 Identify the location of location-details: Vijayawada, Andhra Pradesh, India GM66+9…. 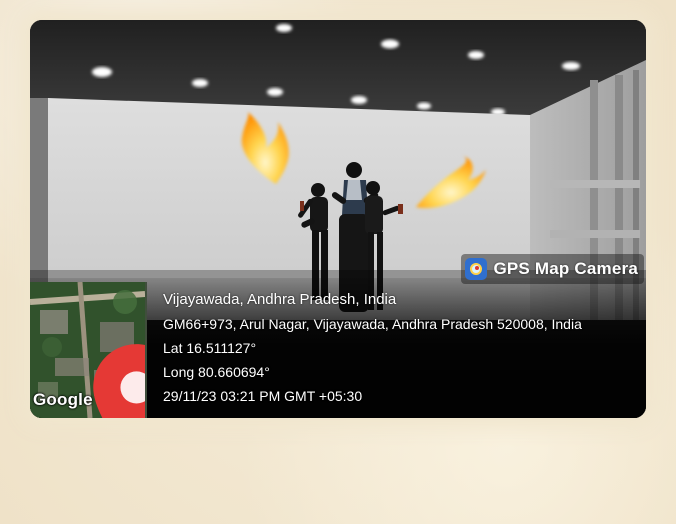
(372, 348).